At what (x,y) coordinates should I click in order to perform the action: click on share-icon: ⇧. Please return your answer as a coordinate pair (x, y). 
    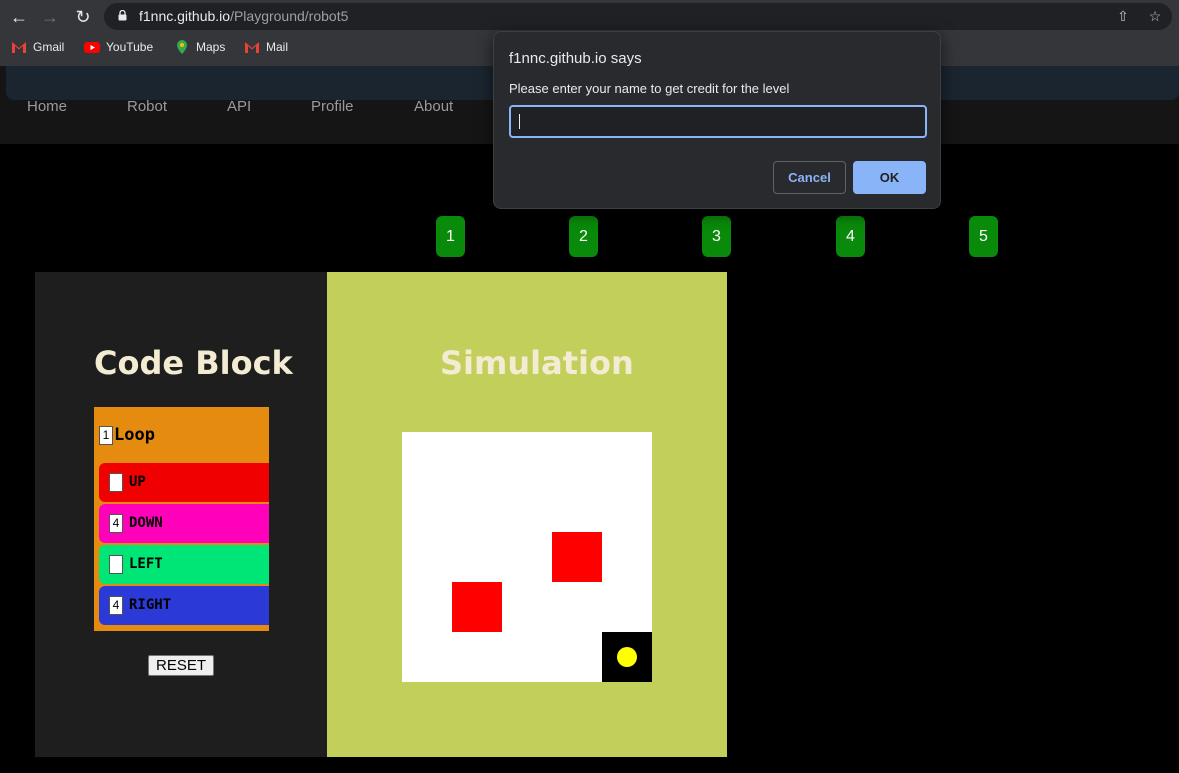
    Looking at the image, I should click on (1123, 16).